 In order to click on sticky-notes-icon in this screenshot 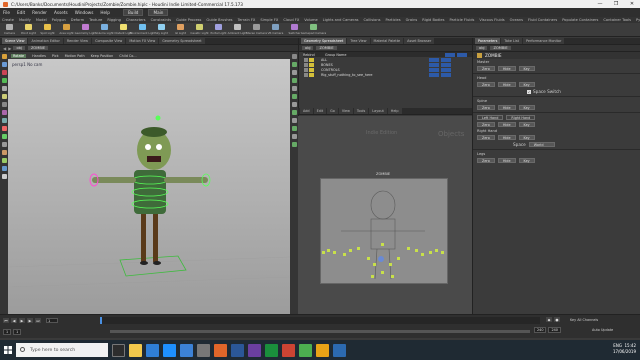, I will do `click(322, 350)`.